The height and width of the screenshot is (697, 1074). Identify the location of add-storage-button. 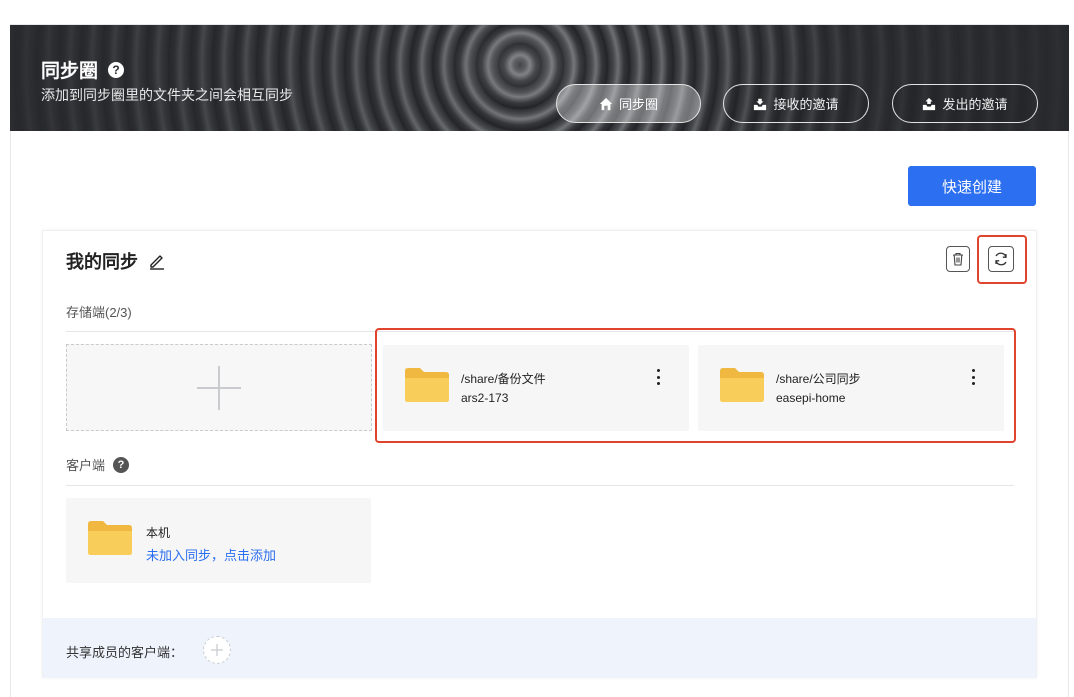
(219, 387).